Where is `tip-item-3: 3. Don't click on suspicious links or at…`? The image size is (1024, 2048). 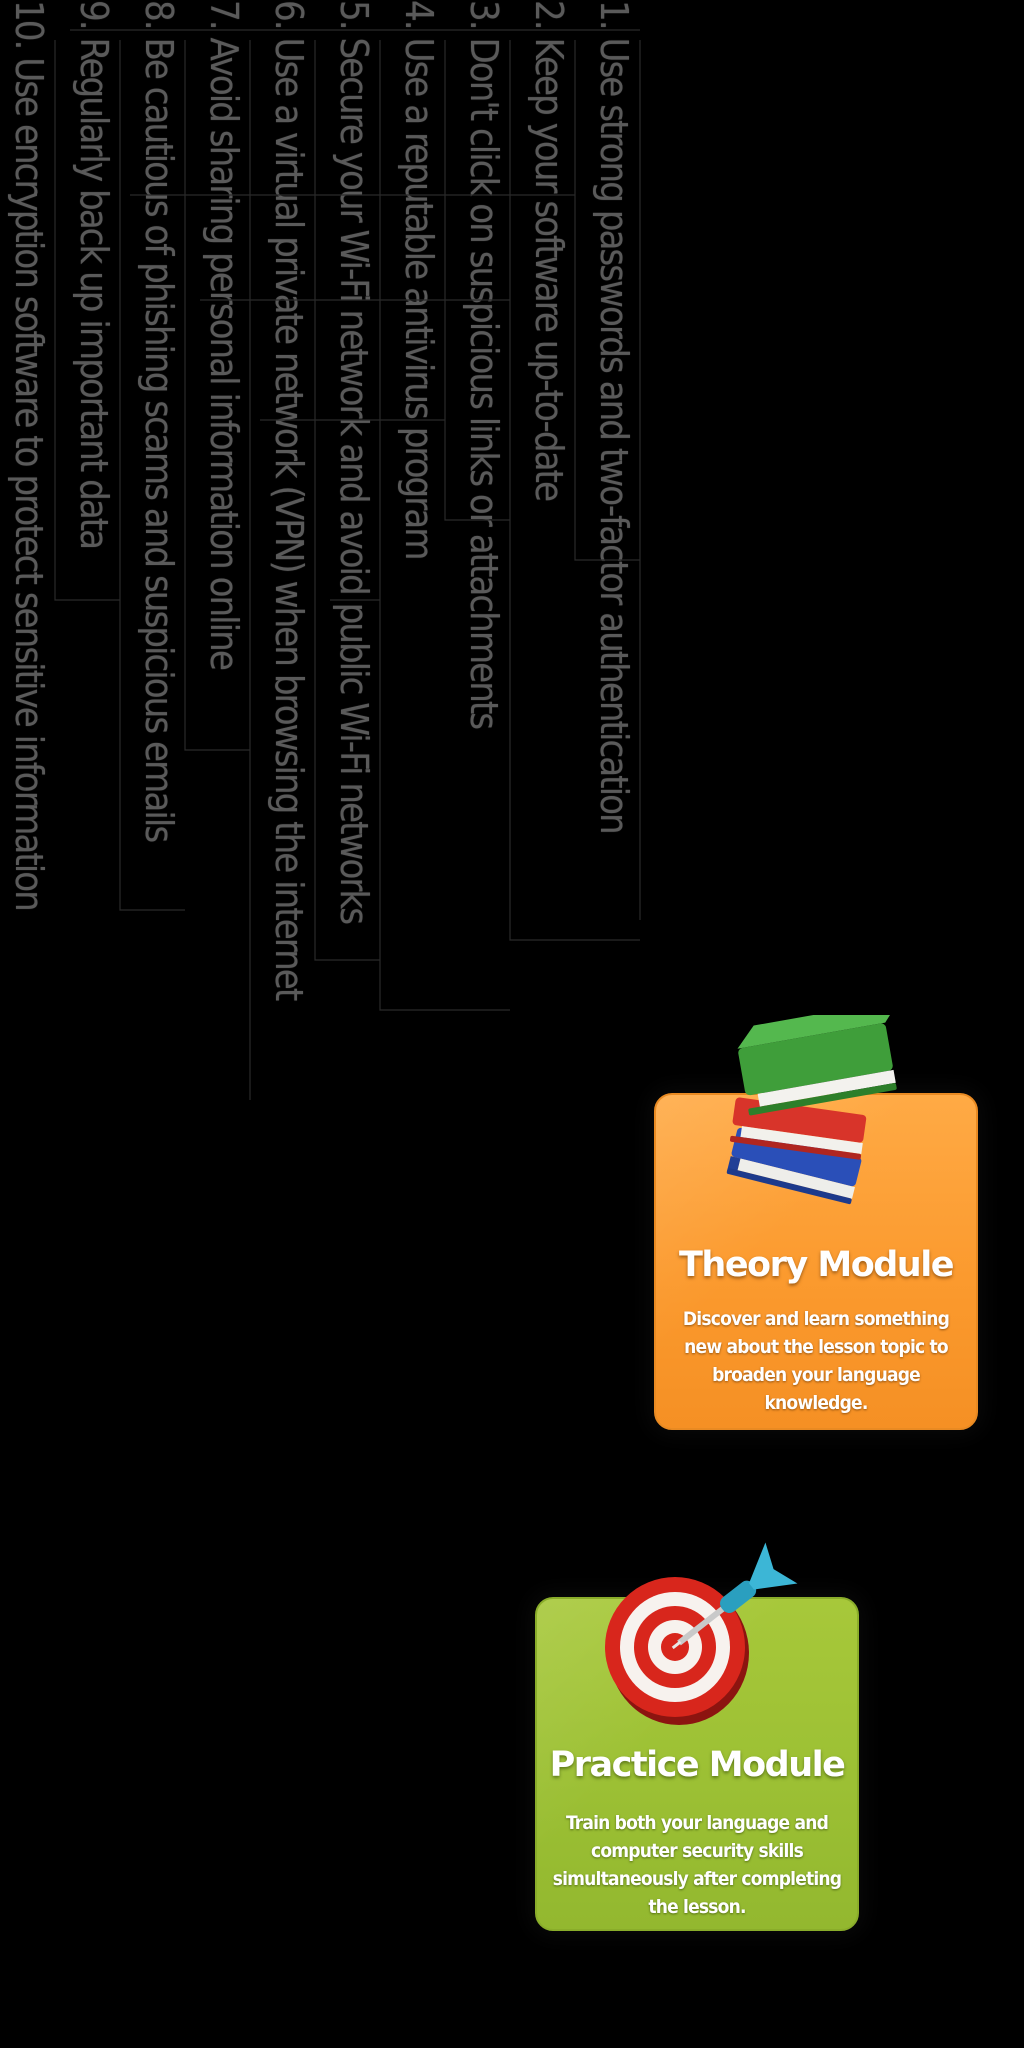 tip-item-3: 3. Don't click on suspicious links or at… is located at coordinates (484, 364).